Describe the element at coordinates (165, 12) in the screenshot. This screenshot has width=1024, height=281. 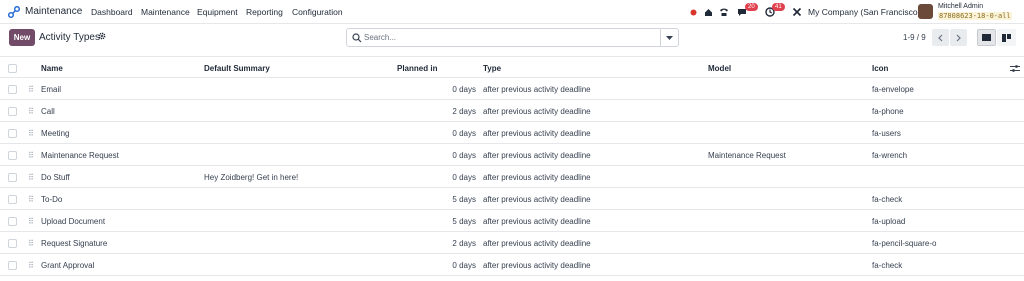
I see `menu-maintenance: Maintenance` at that location.